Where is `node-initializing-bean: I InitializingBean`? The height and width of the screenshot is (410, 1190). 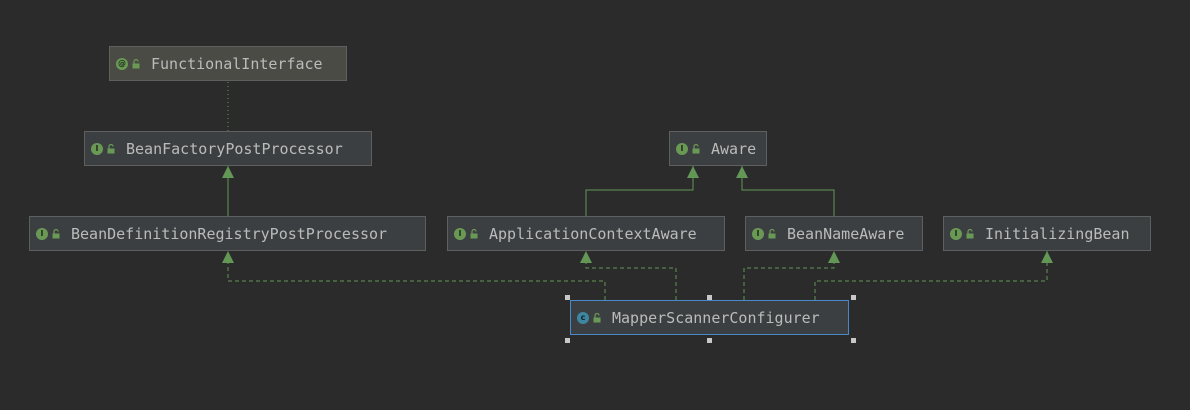 node-initializing-bean: I InitializingBean is located at coordinates (1047, 233).